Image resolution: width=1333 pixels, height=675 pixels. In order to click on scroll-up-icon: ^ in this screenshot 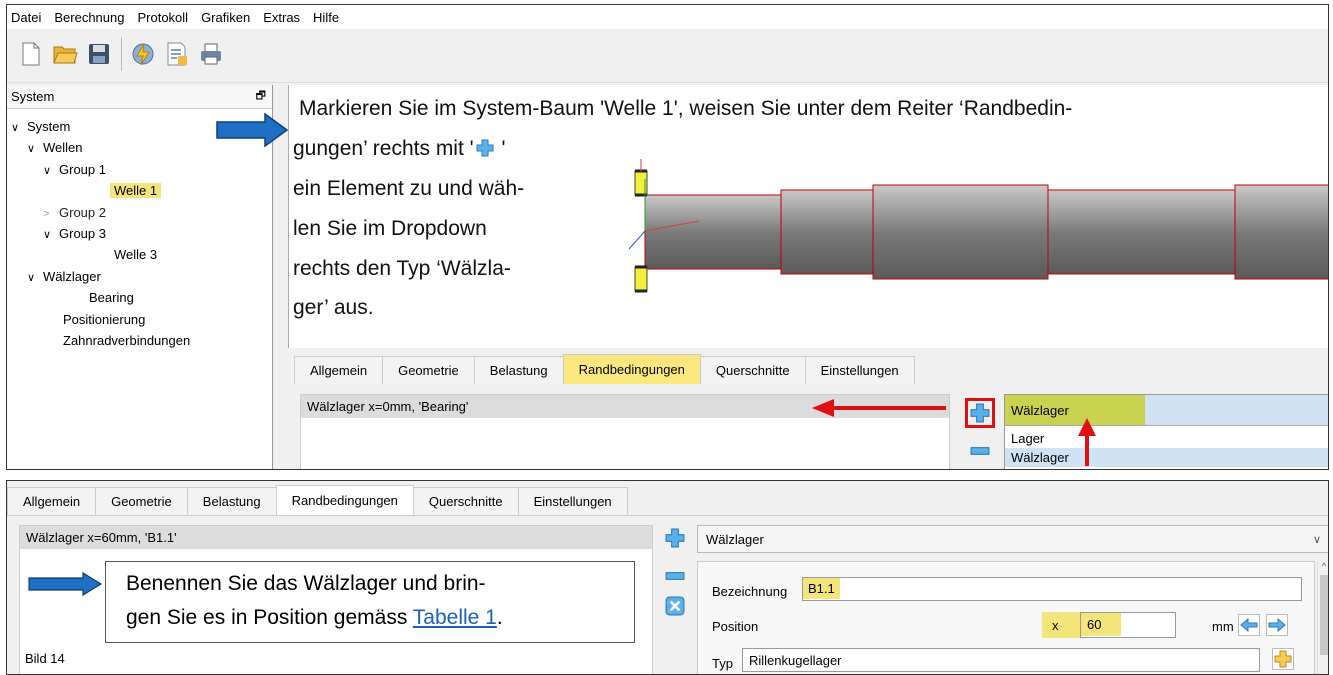, I will do `click(1323, 566)`.